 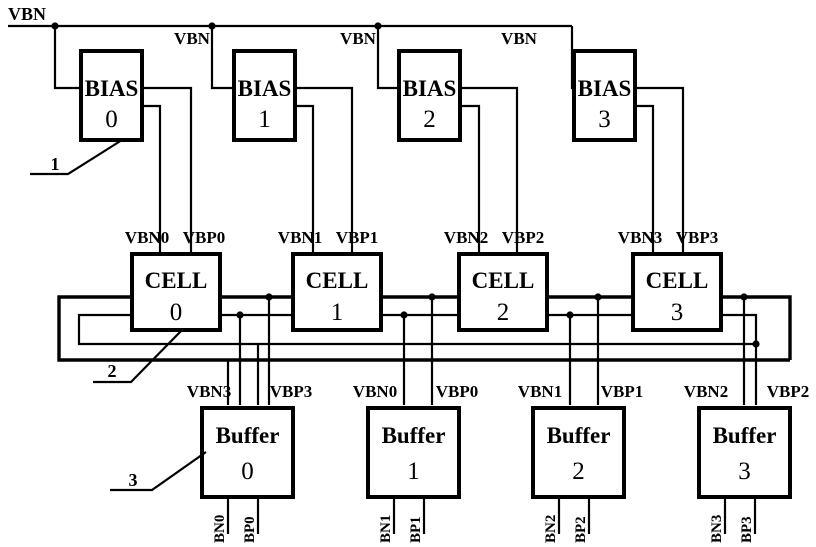 What do you see at coordinates (413, 452) in the screenshot?
I see `buffer-block-1: Buffer 1` at bounding box center [413, 452].